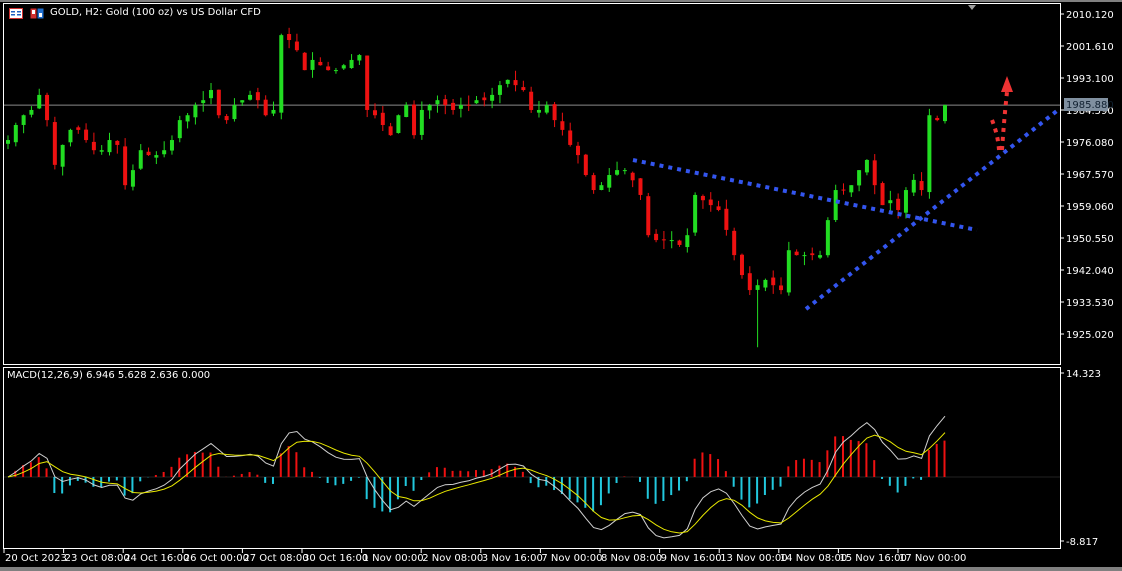 The image size is (1122, 571). I want to click on ascending-trendline, so click(932, 209).